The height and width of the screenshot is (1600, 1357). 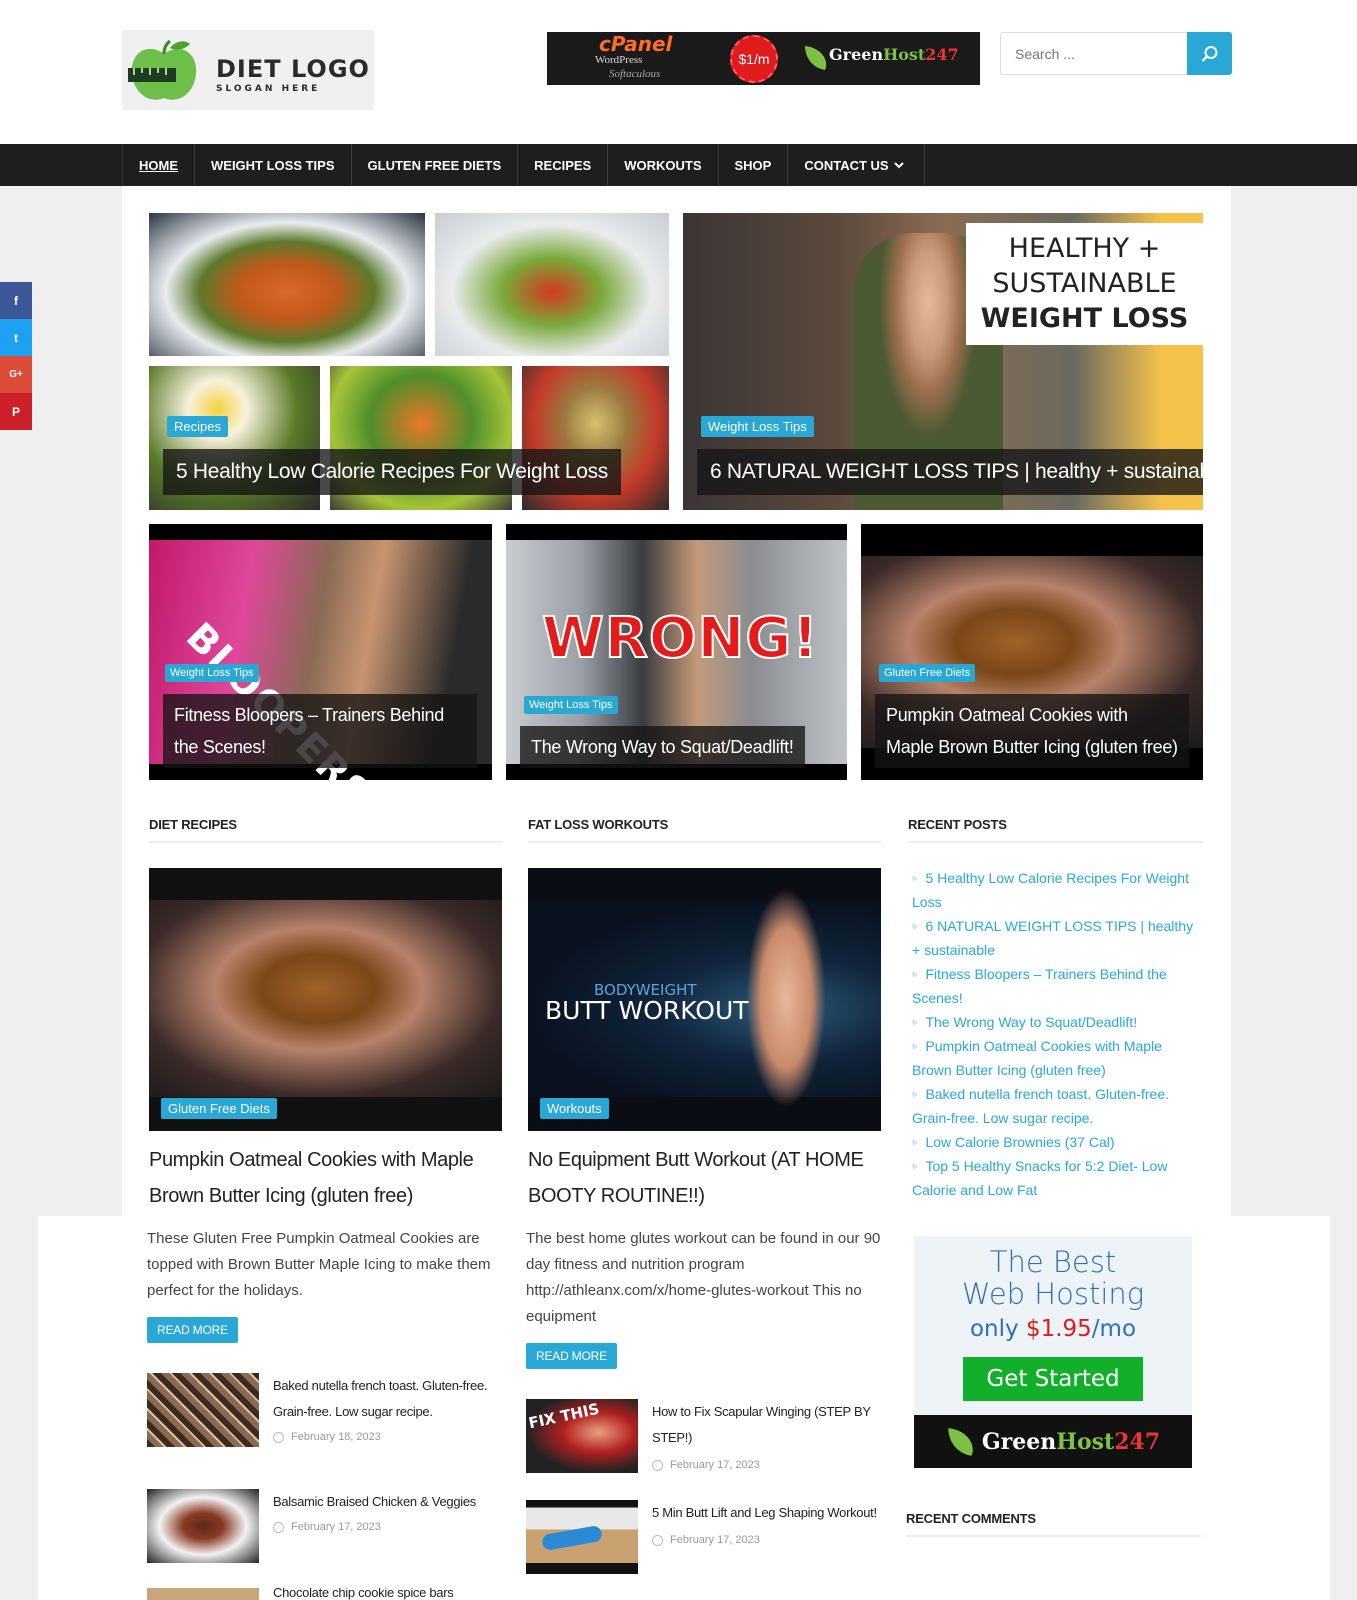 I want to click on search-button, so click(x=1209, y=53).